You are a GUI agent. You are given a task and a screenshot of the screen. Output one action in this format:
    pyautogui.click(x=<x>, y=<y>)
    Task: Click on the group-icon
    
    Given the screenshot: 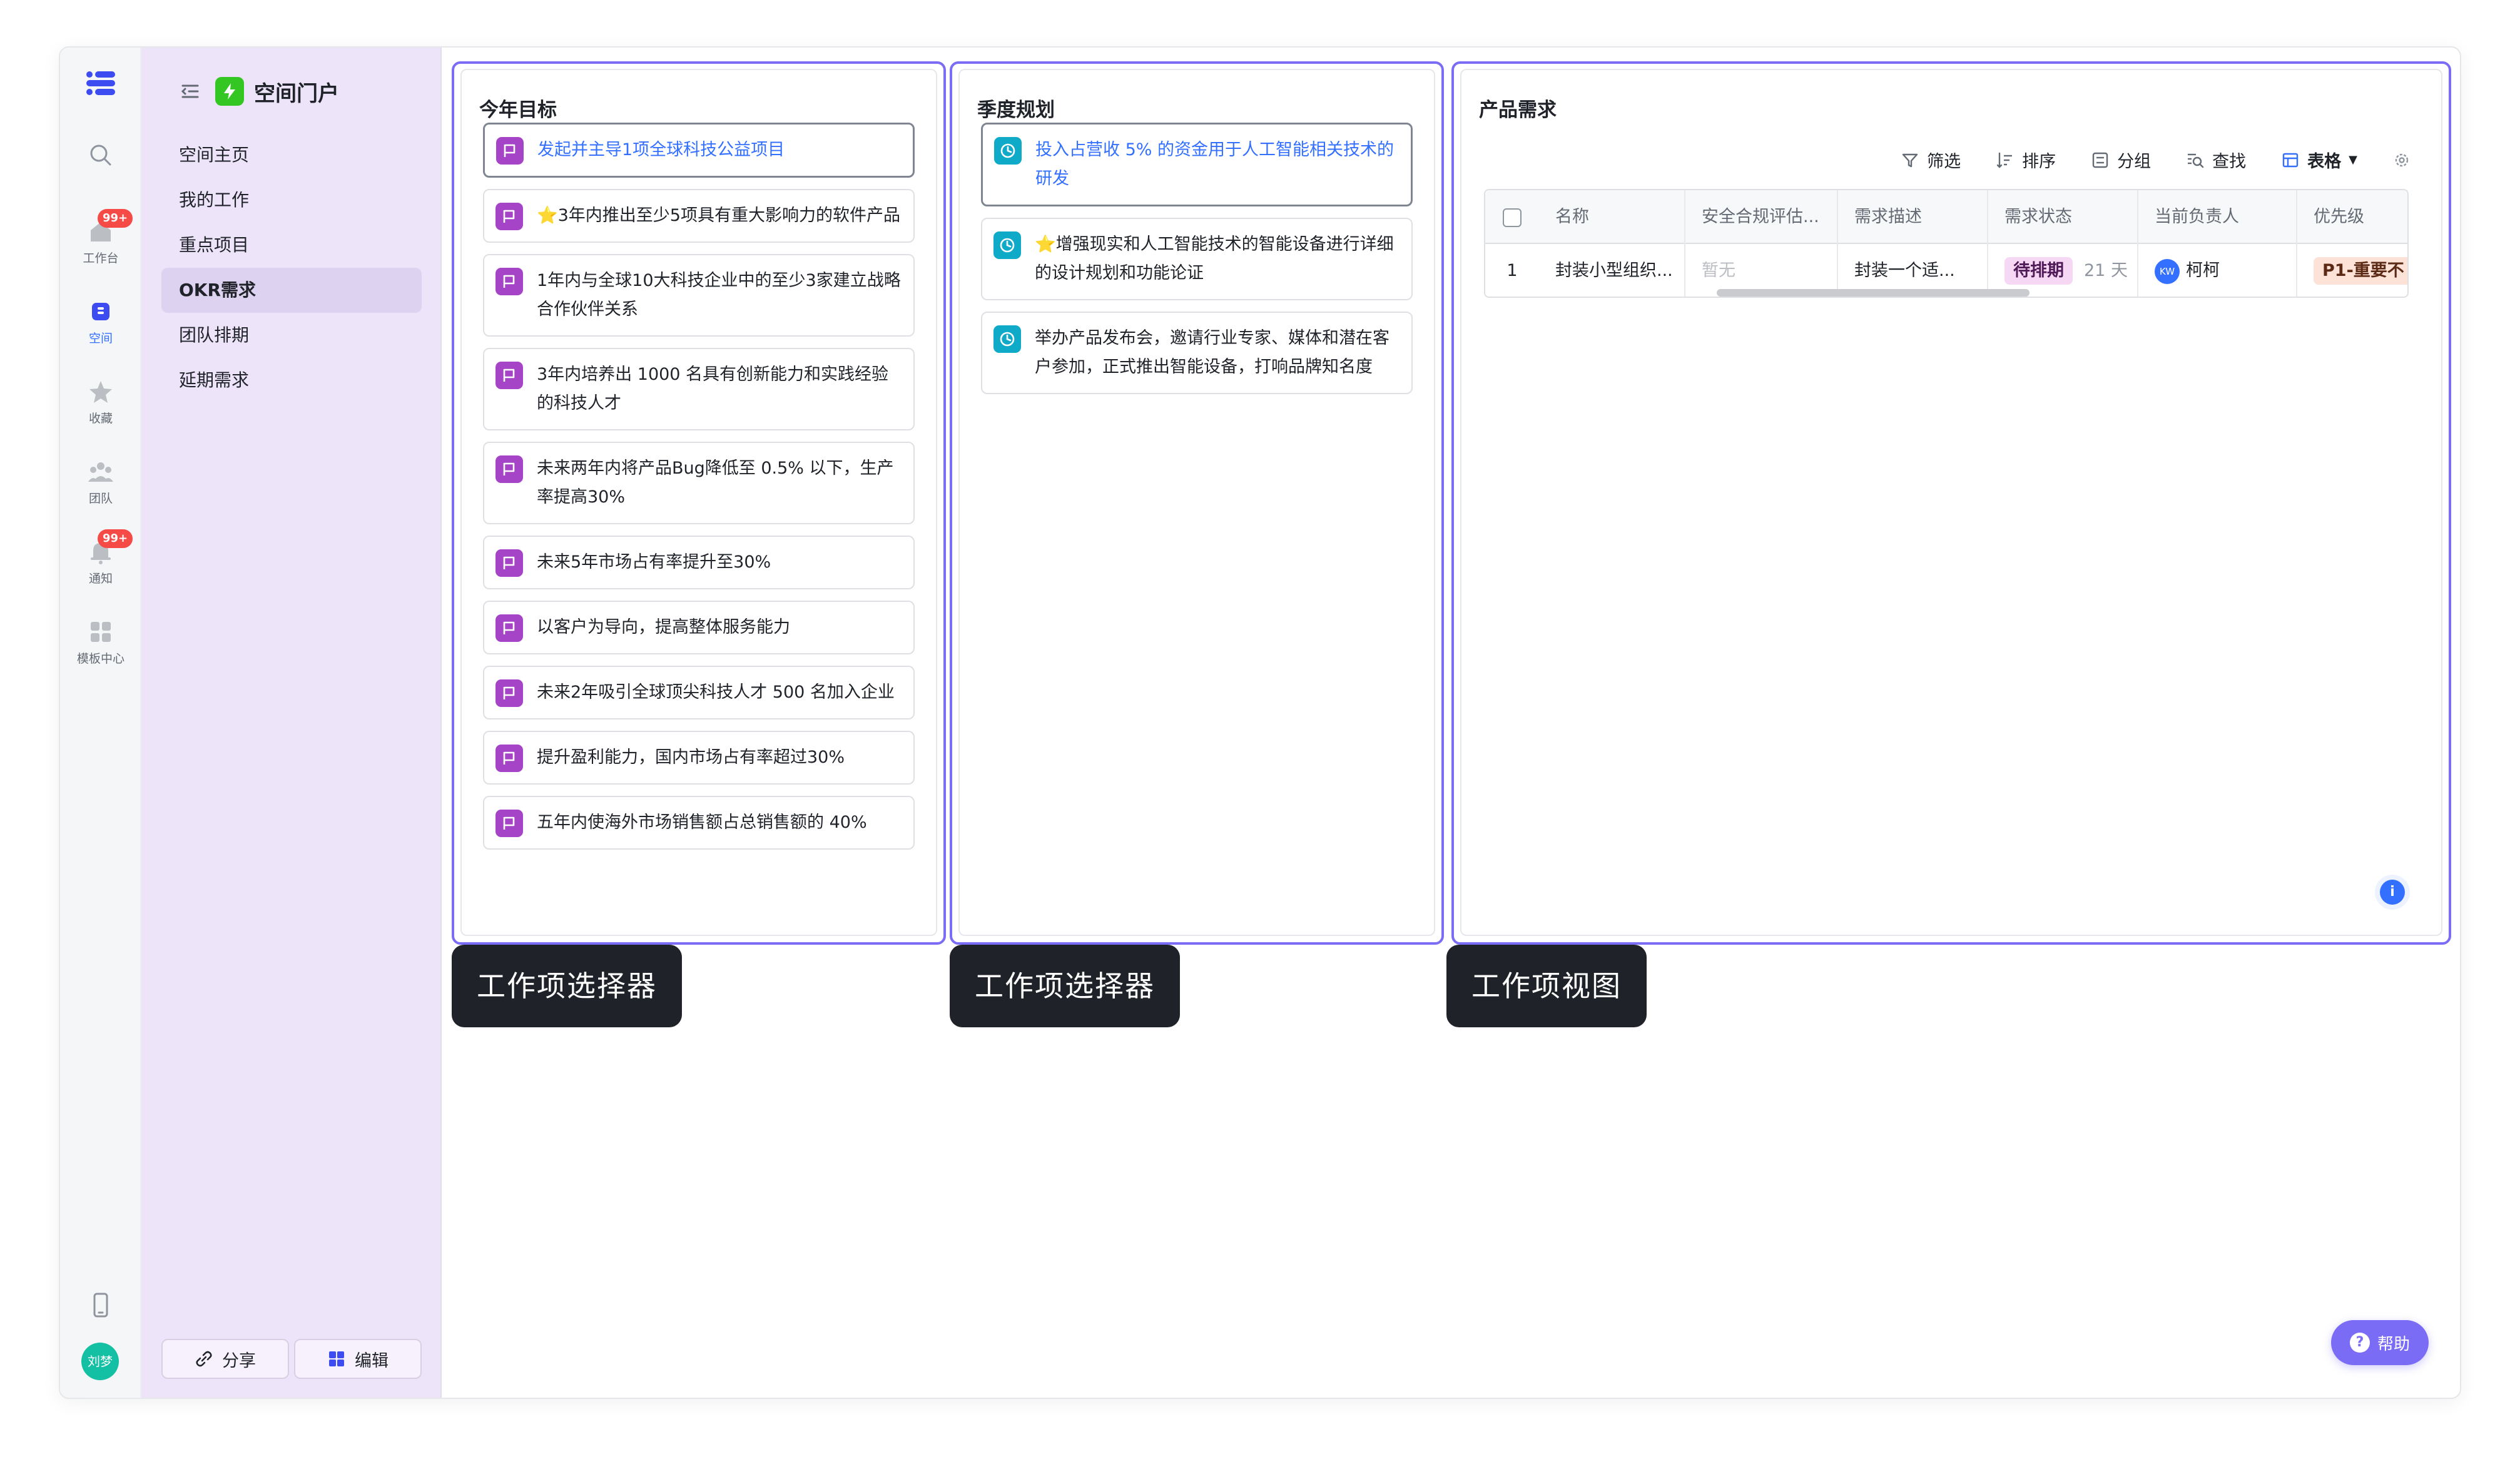 What is the action you would take?
    pyautogui.click(x=2100, y=160)
    